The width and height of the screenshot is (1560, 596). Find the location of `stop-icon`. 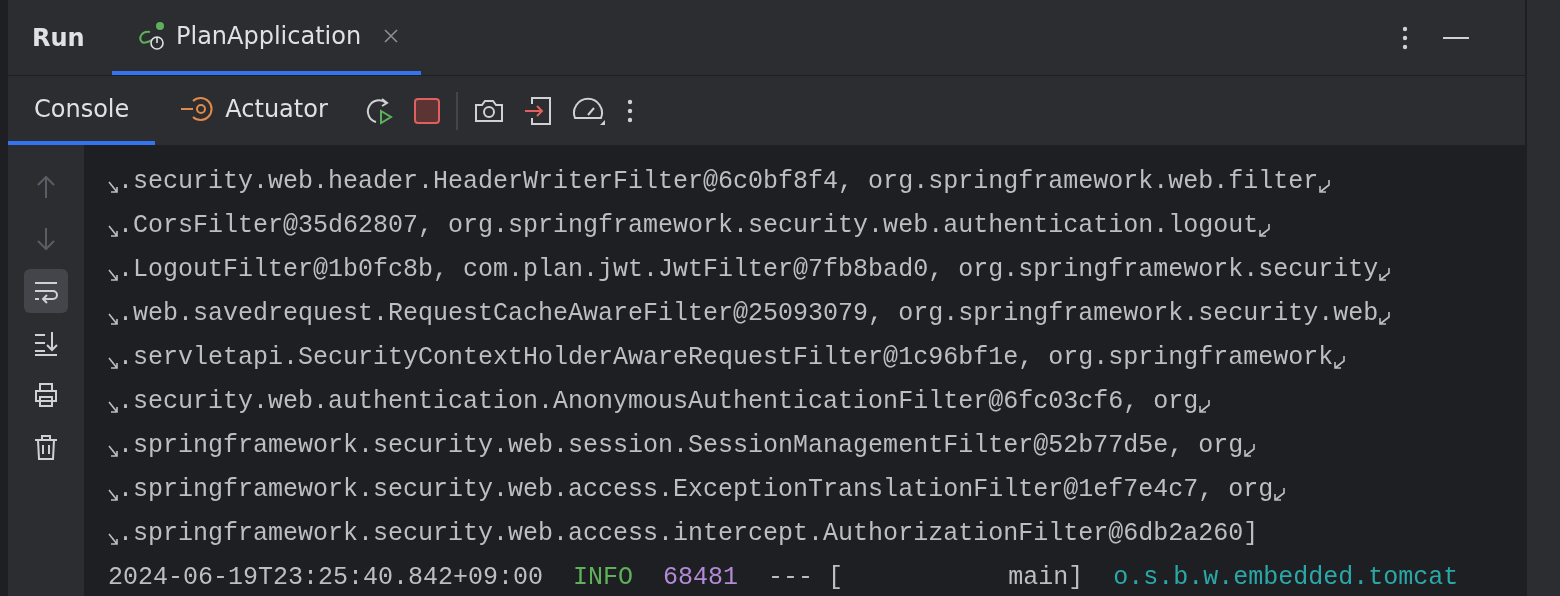

stop-icon is located at coordinates (426, 110).